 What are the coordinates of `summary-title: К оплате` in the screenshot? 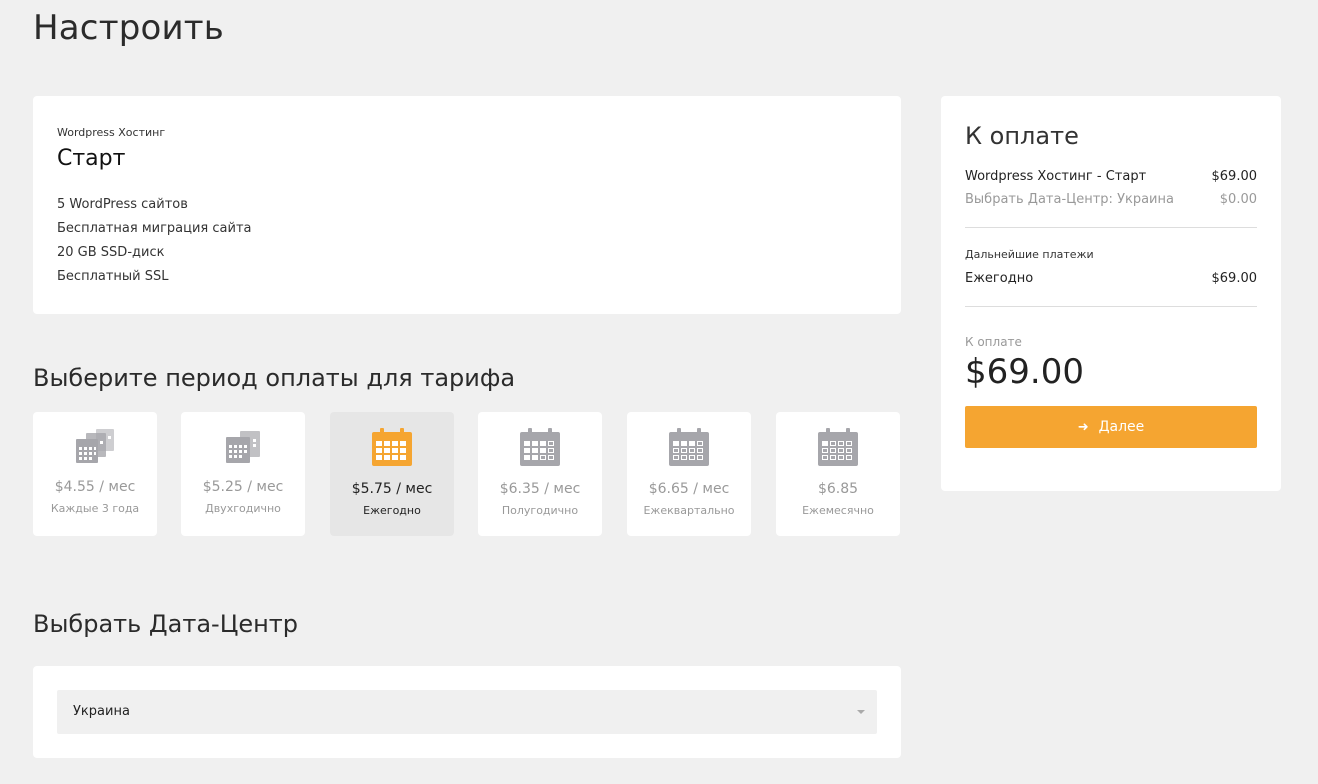 It's located at (1022, 136).